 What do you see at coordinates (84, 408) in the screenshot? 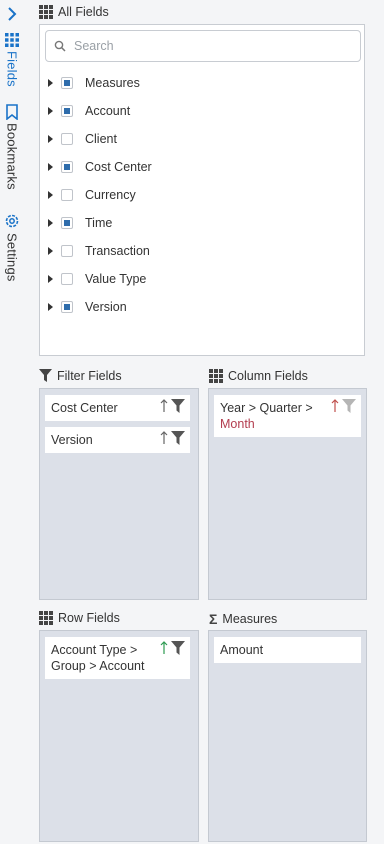
I see `chip-label: Cost Center` at bounding box center [84, 408].